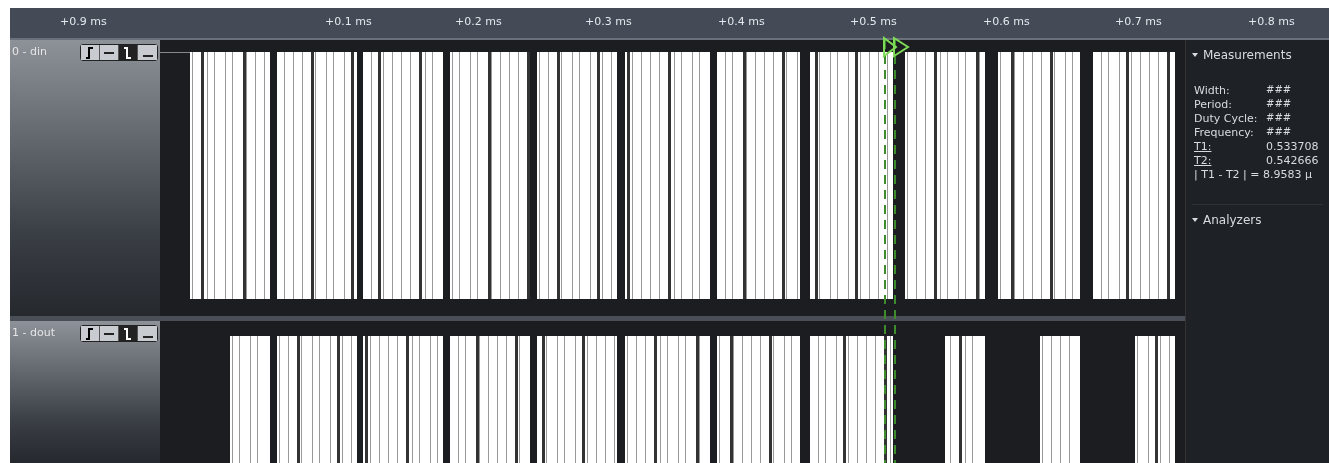 Image resolution: width=1329 pixels, height=463 pixels. Describe the element at coordinates (1212, 91) in the screenshot. I see `measurement-label: Width:` at that location.